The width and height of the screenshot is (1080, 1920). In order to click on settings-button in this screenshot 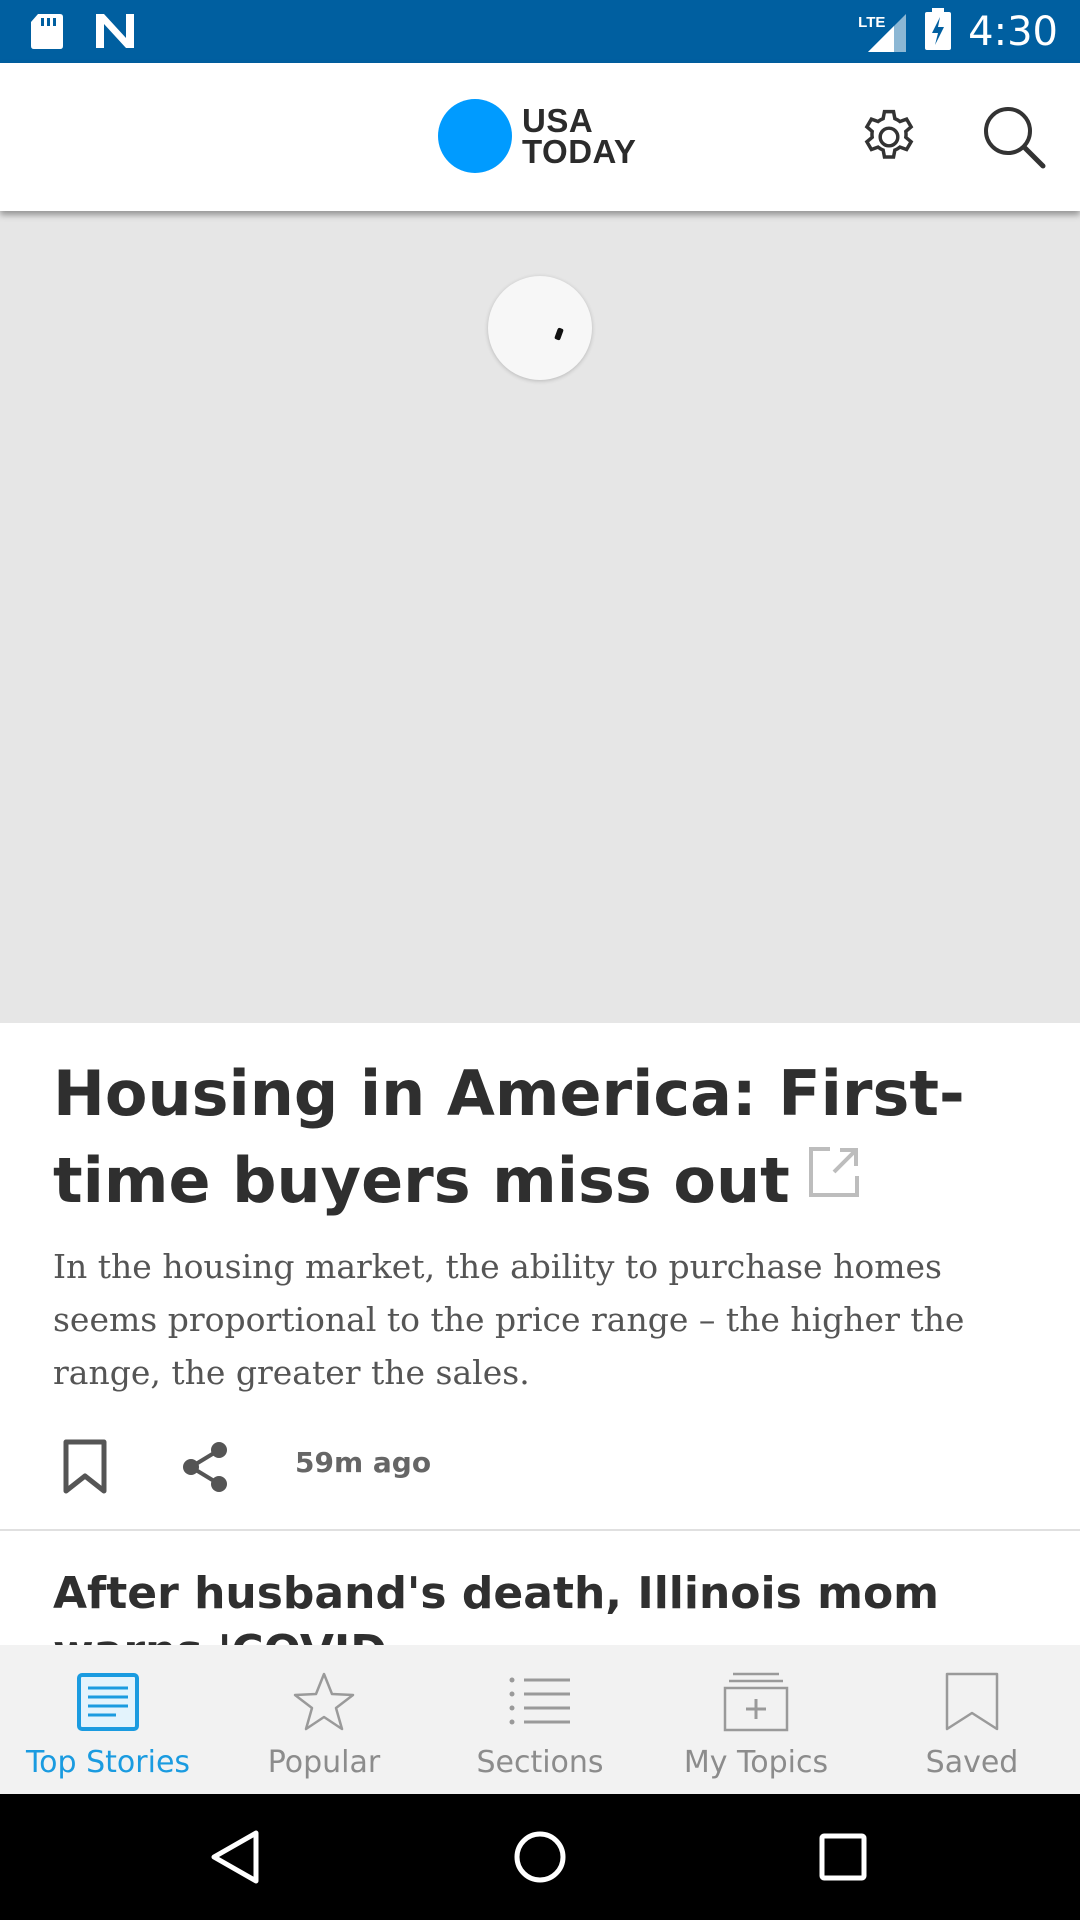, I will do `click(889, 137)`.